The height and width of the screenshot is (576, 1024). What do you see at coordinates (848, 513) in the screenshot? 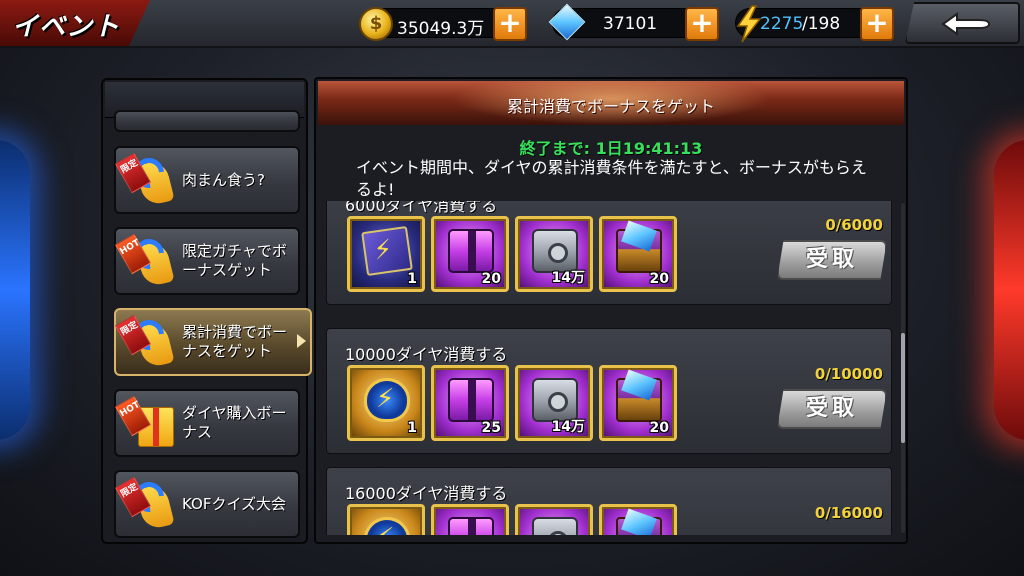
I see `tier-progress: 0/16000` at bounding box center [848, 513].